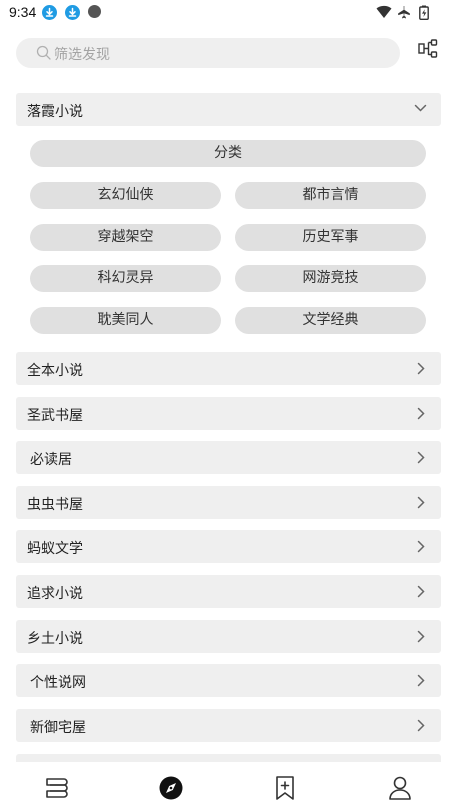  What do you see at coordinates (49, 12) in the screenshot?
I see `download-icon` at bounding box center [49, 12].